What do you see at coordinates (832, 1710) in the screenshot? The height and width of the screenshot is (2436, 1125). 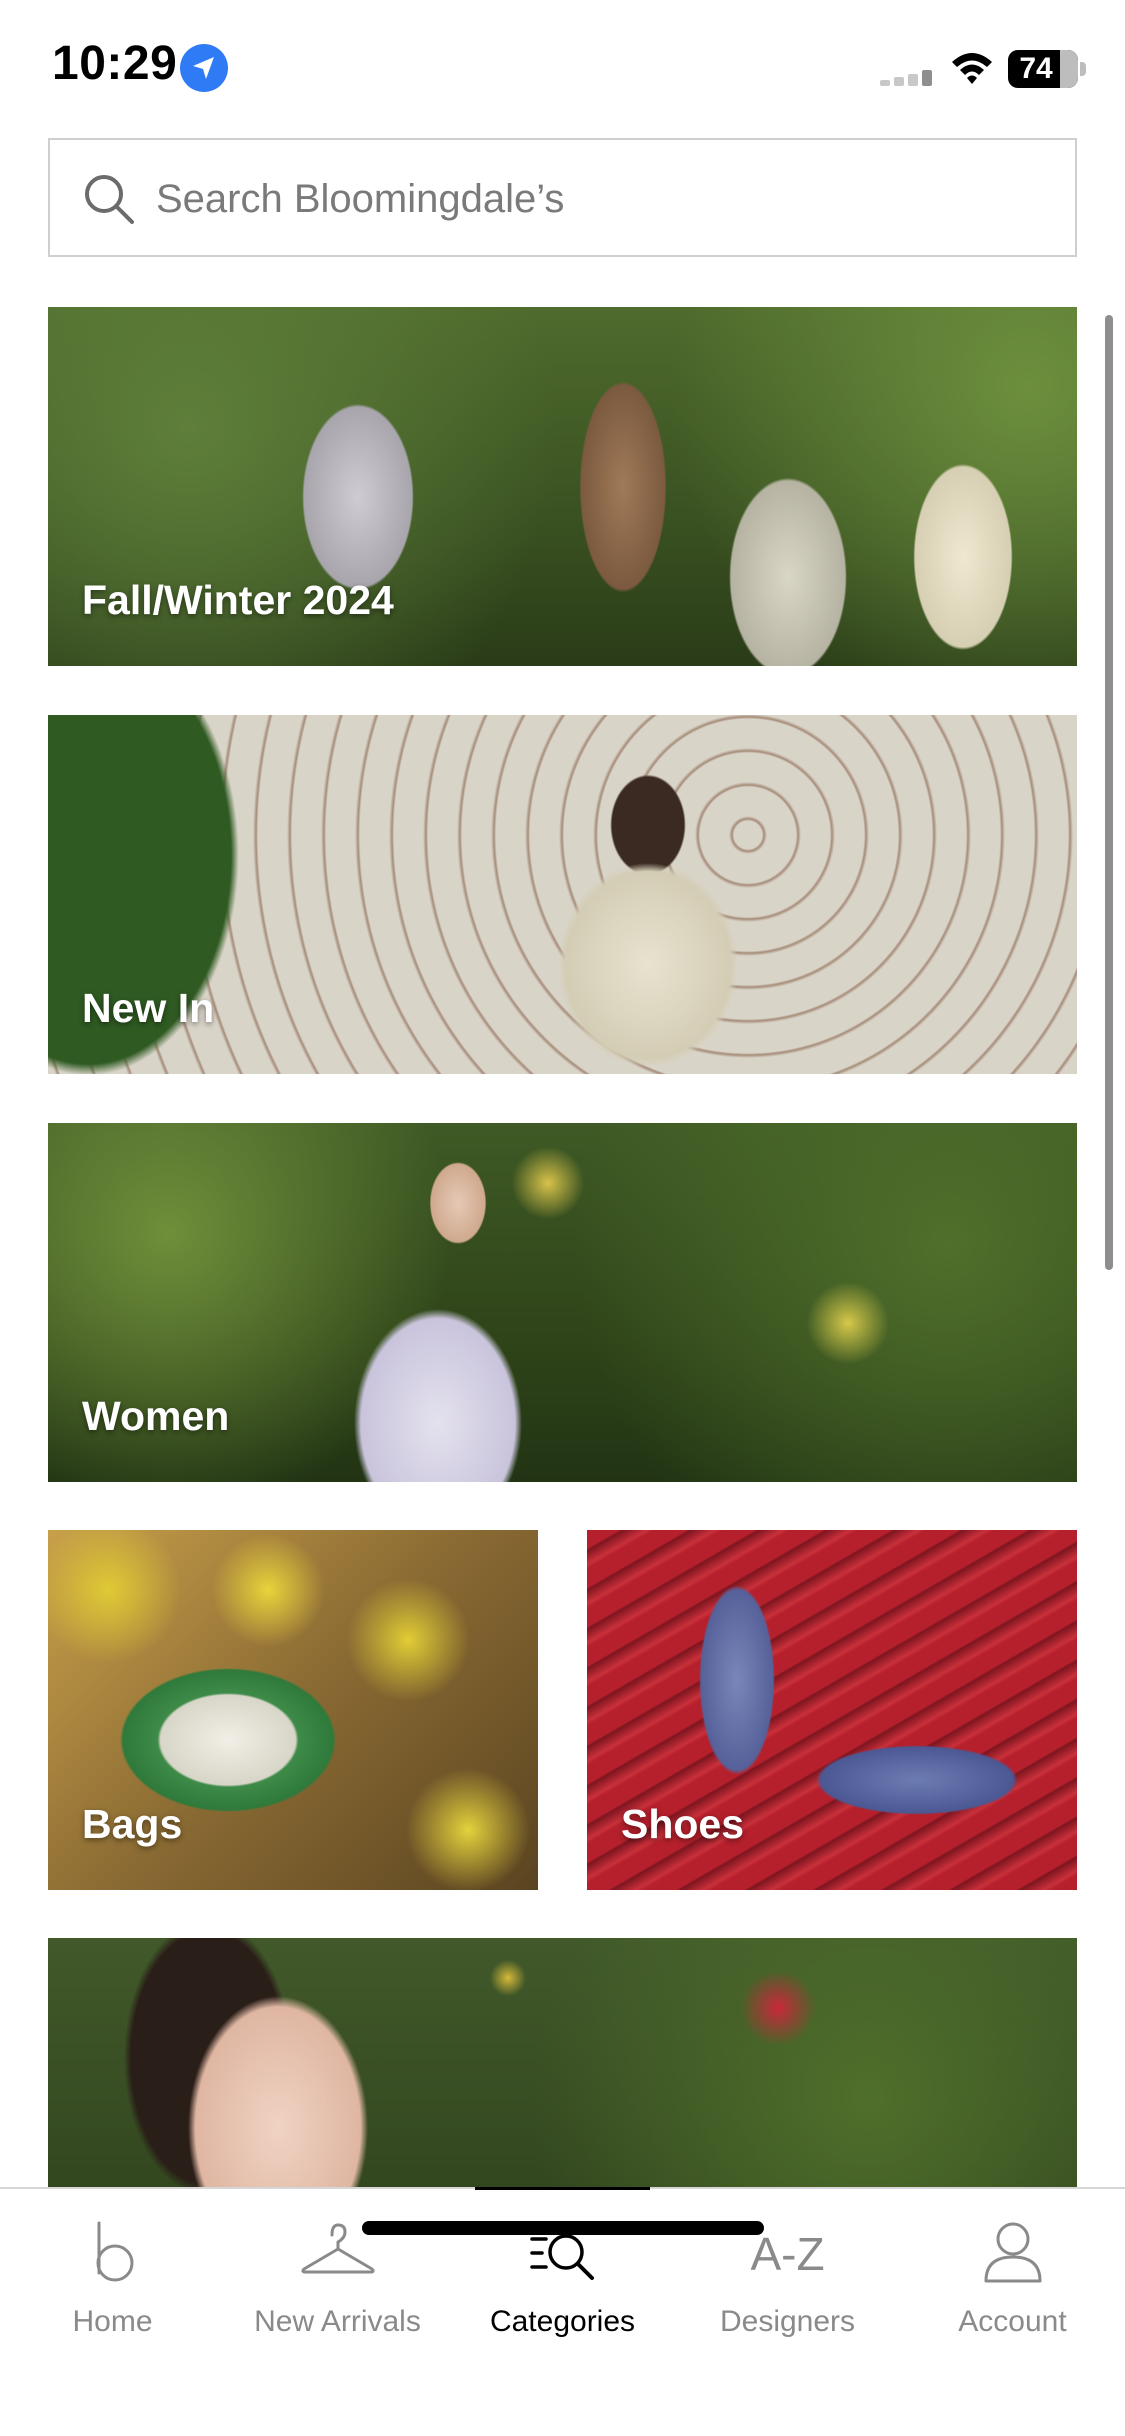 I see `category-tile-shoes: Shoes` at bounding box center [832, 1710].